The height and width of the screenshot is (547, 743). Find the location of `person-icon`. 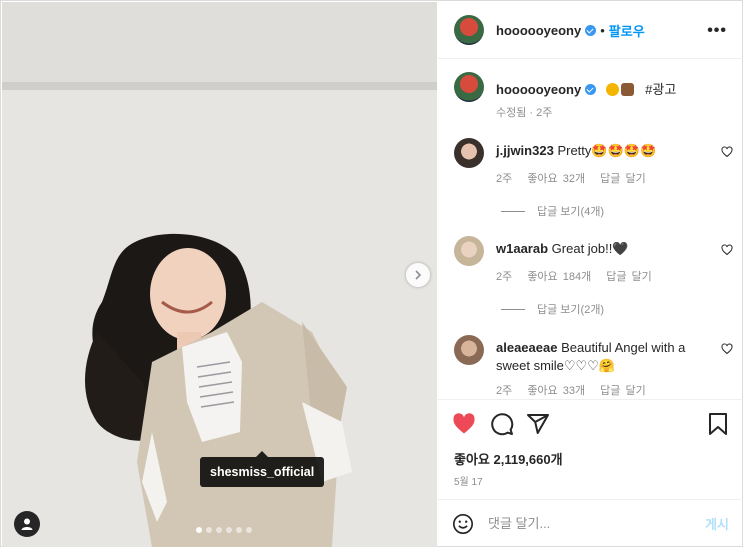

person-icon is located at coordinates (27, 524).